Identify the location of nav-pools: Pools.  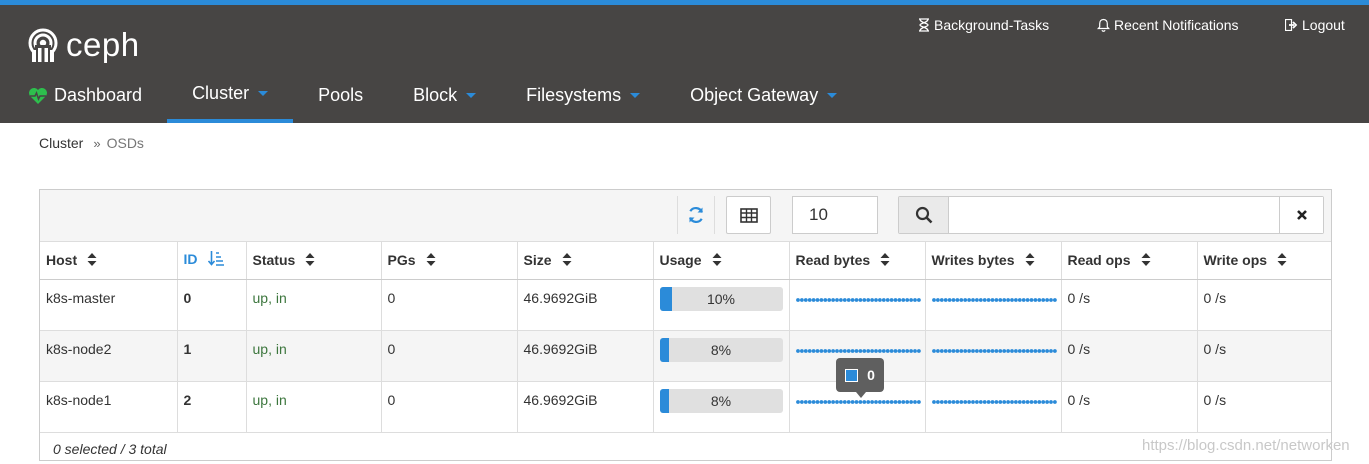
(340, 95).